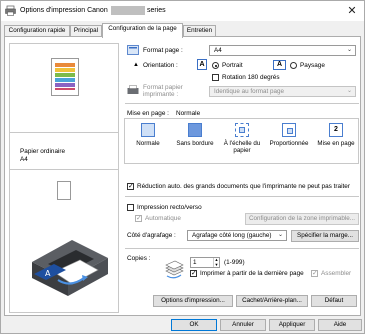  Describe the element at coordinates (232, 65) in the screenshot. I see `portrait-label: Portrait` at that location.